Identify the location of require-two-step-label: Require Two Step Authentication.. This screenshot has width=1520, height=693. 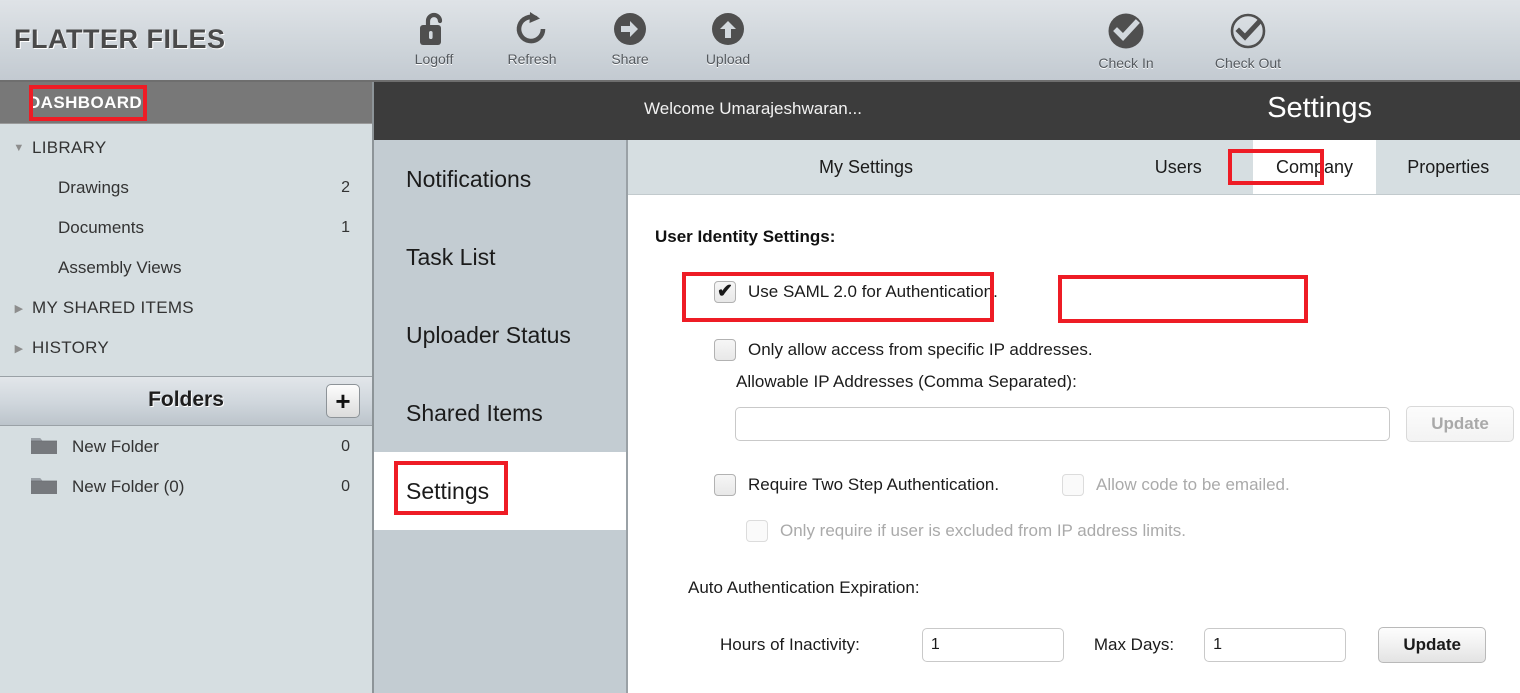
(874, 484).